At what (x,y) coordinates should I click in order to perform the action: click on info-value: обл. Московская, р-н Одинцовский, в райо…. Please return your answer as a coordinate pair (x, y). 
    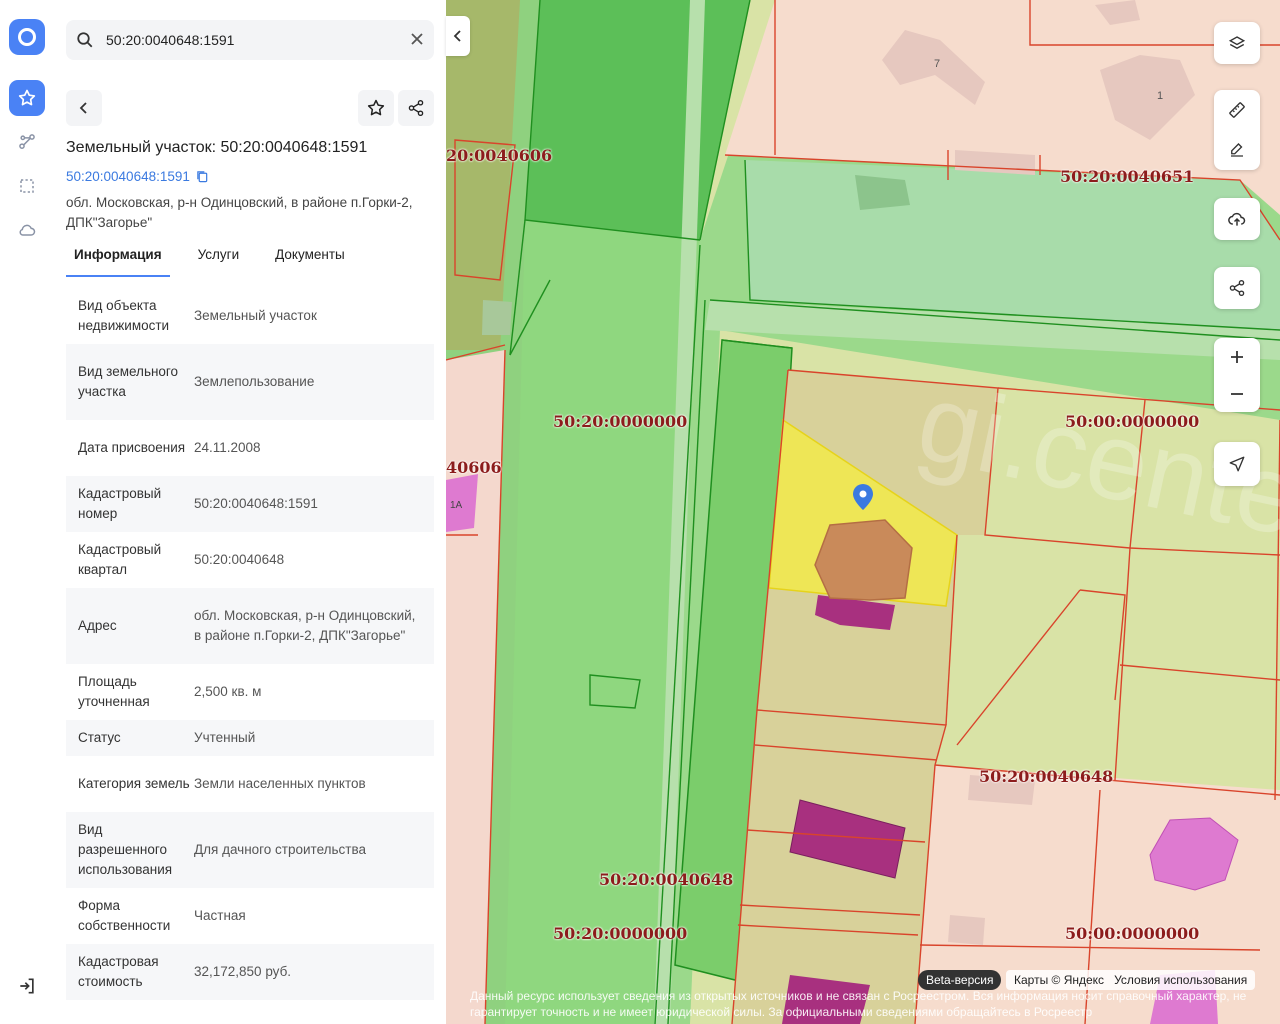
    Looking at the image, I should click on (305, 625).